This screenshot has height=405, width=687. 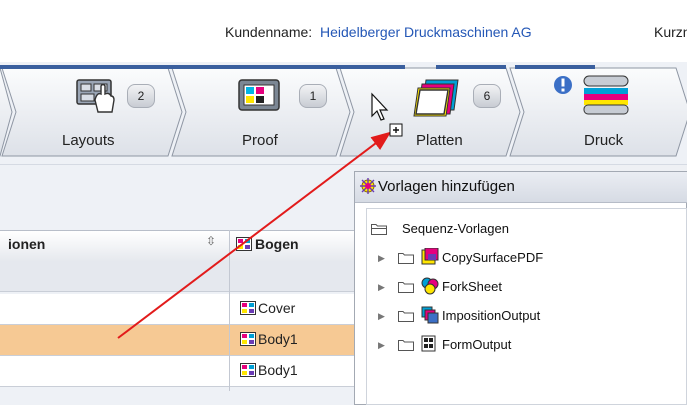 What do you see at coordinates (211, 241) in the screenshot?
I see `sort-icon: ⇳` at bounding box center [211, 241].